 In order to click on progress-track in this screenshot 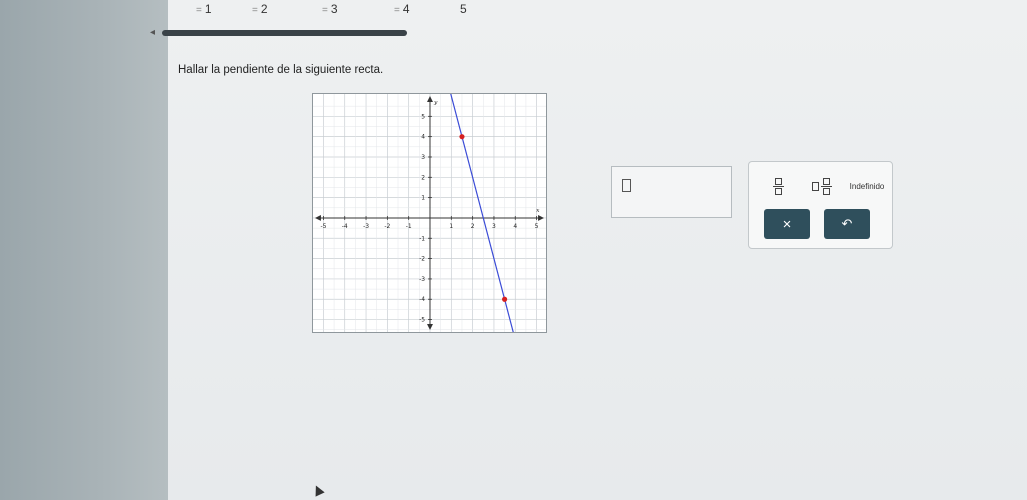, I will do `click(284, 33)`.